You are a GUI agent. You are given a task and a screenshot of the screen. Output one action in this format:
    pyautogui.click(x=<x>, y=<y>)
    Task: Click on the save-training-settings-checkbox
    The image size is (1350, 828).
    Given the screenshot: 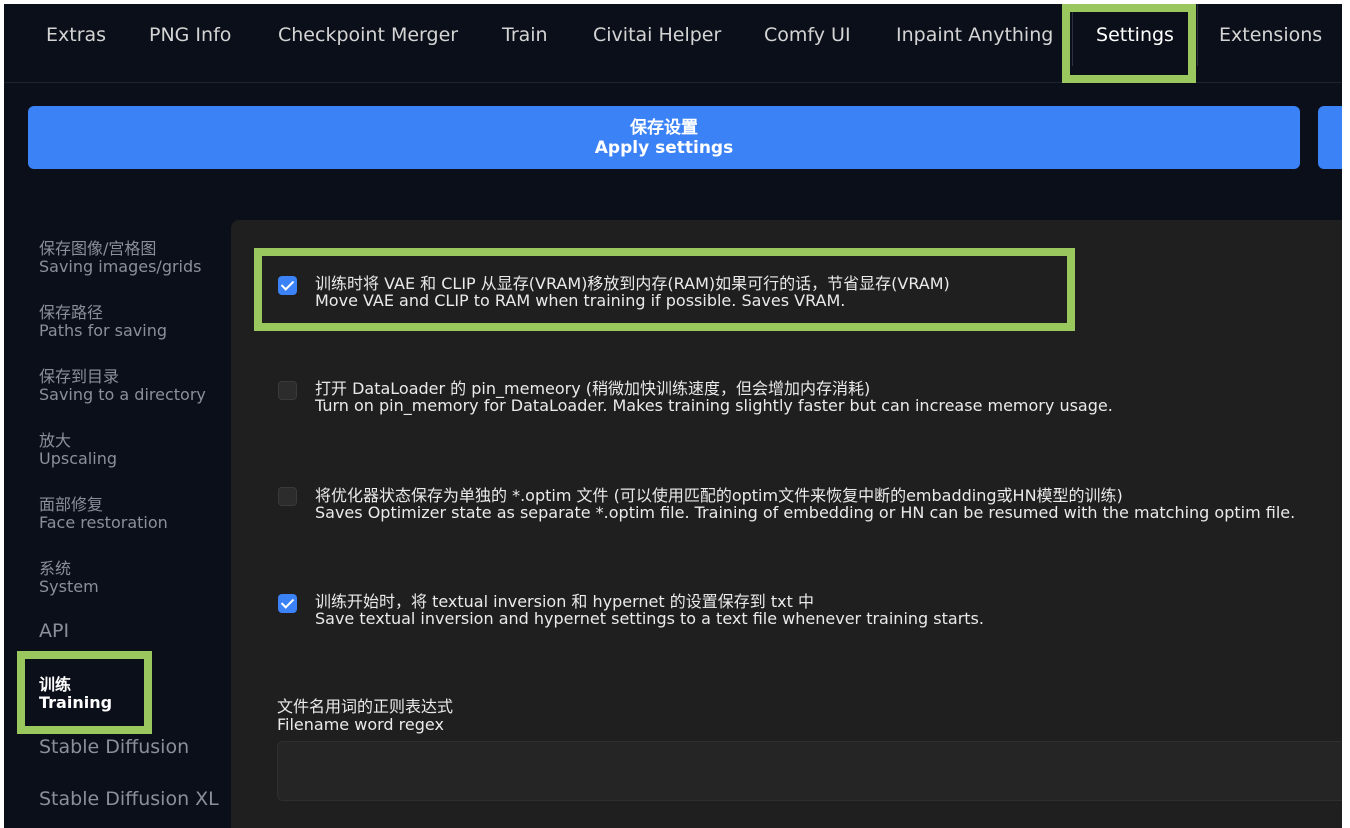 What is the action you would take?
    pyautogui.click(x=287, y=603)
    